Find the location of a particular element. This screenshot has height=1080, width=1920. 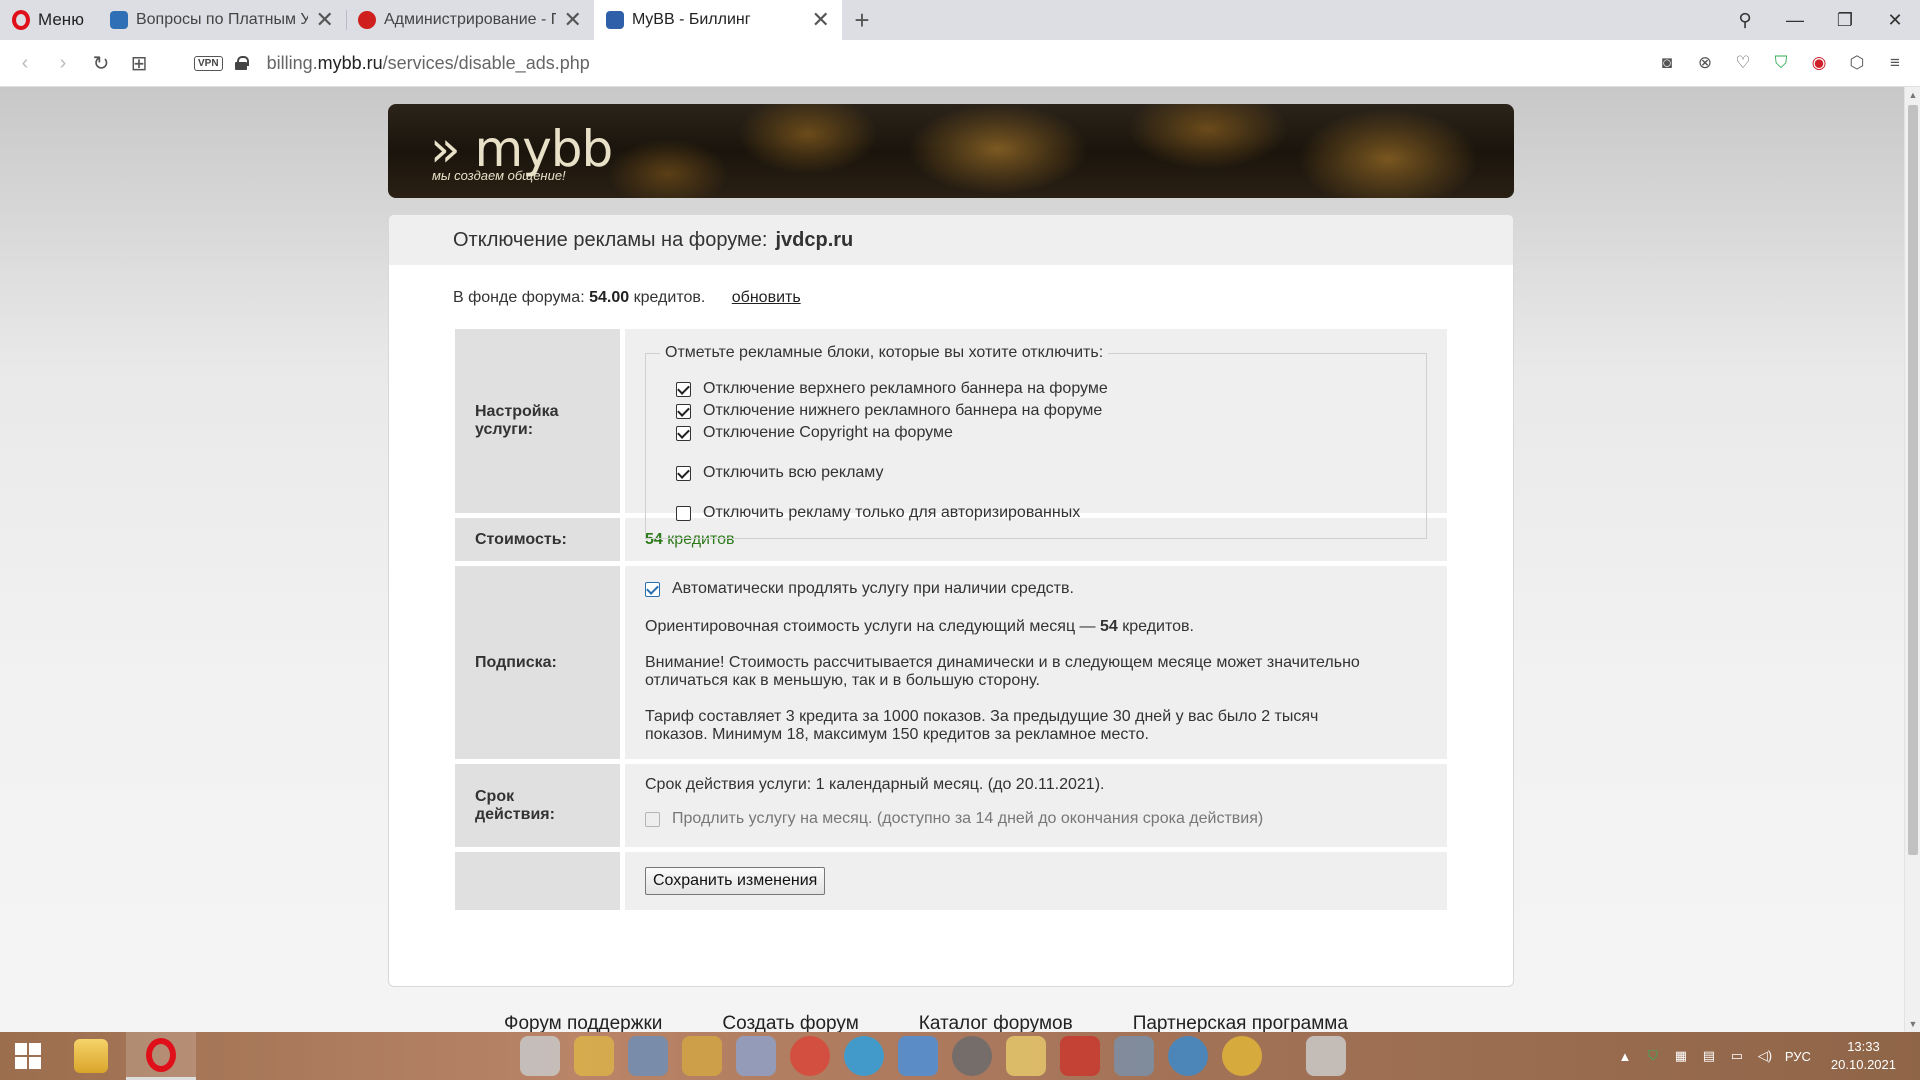

scroll-up-icon: ▲ is located at coordinates (1912, 95).